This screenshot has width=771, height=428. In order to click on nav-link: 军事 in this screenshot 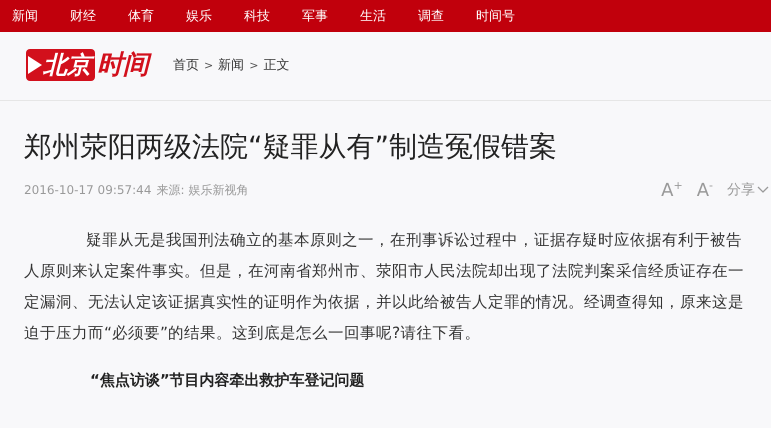, I will do `click(331, 16)`.